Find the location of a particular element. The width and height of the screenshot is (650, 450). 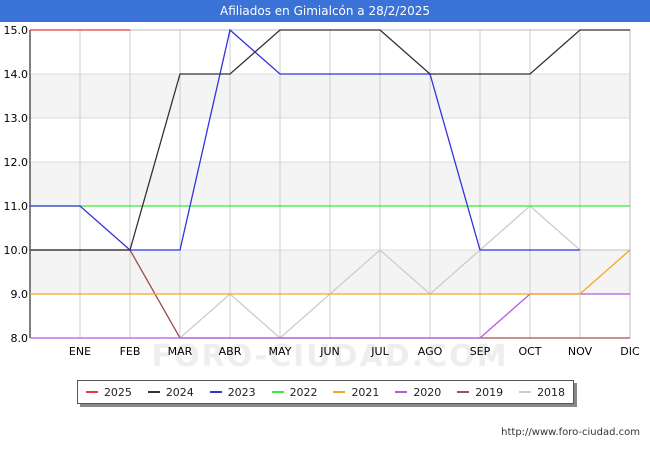

x-tick-label: DIC is located at coordinates (630, 351).